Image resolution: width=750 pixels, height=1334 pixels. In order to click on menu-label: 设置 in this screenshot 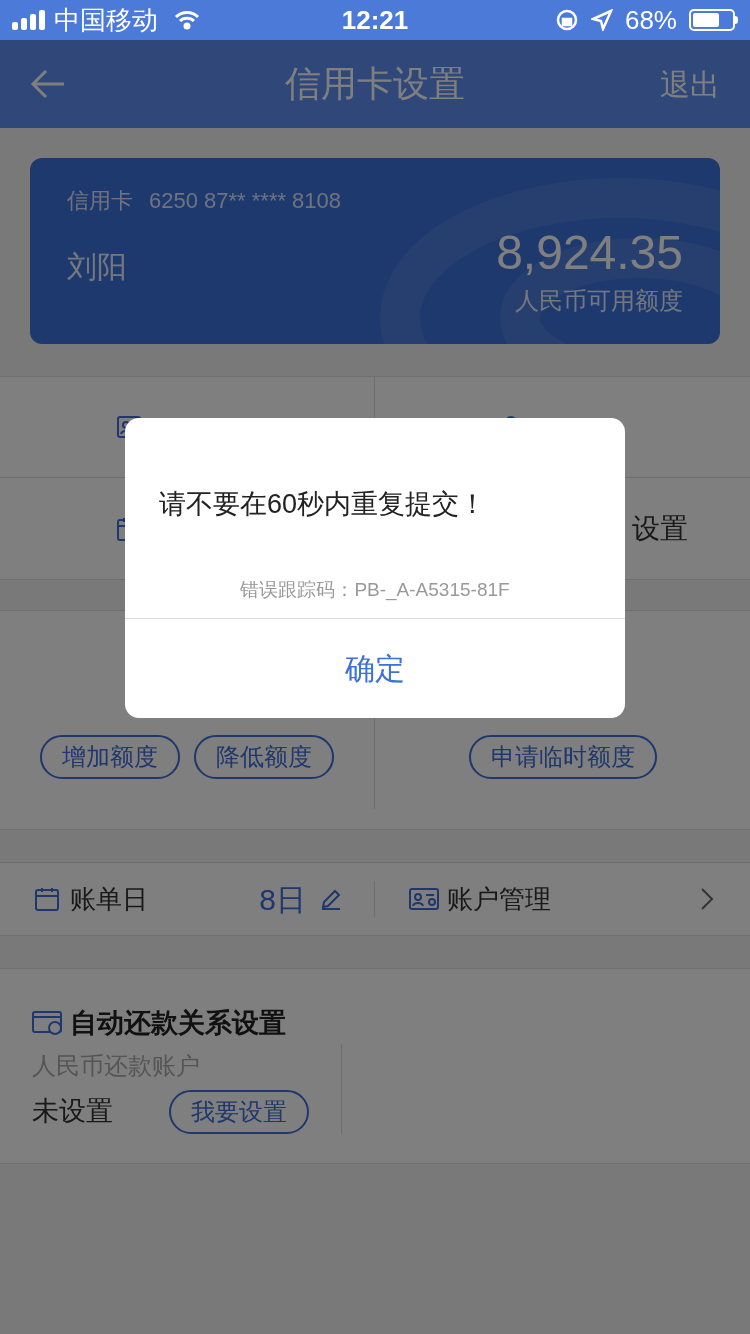, I will do `click(660, 528)`.